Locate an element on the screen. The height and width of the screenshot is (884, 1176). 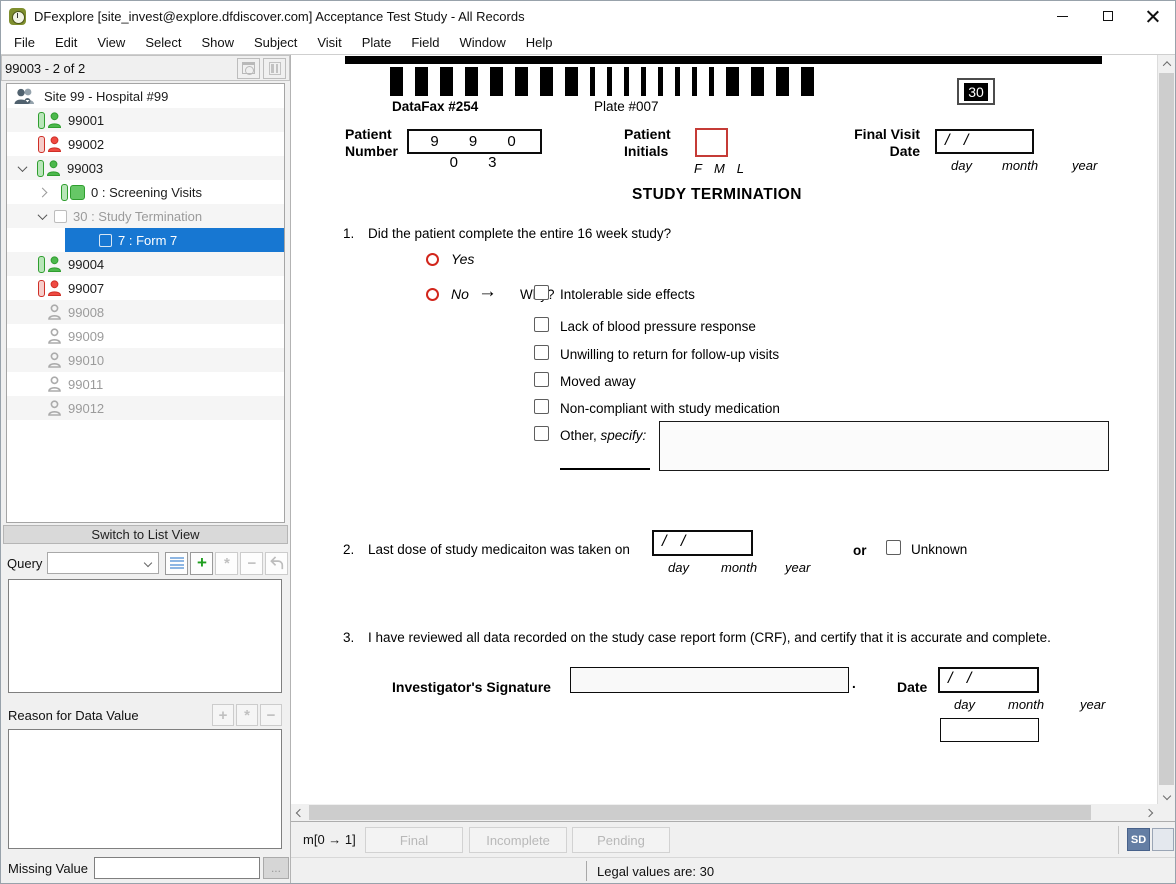
tree-item-99009: 99009 is located at coordinates (145, 336).